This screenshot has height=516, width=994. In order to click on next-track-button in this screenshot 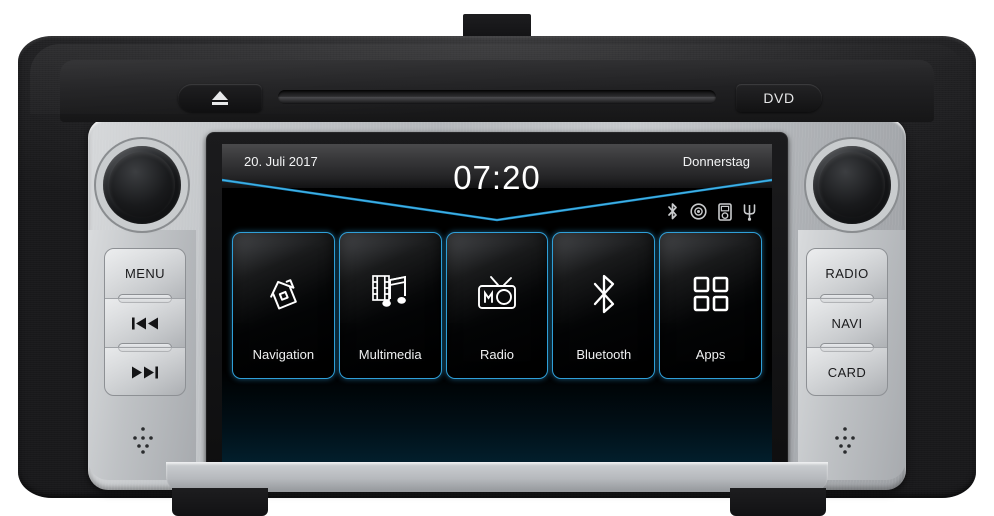, I will do `click(145, 371)`.